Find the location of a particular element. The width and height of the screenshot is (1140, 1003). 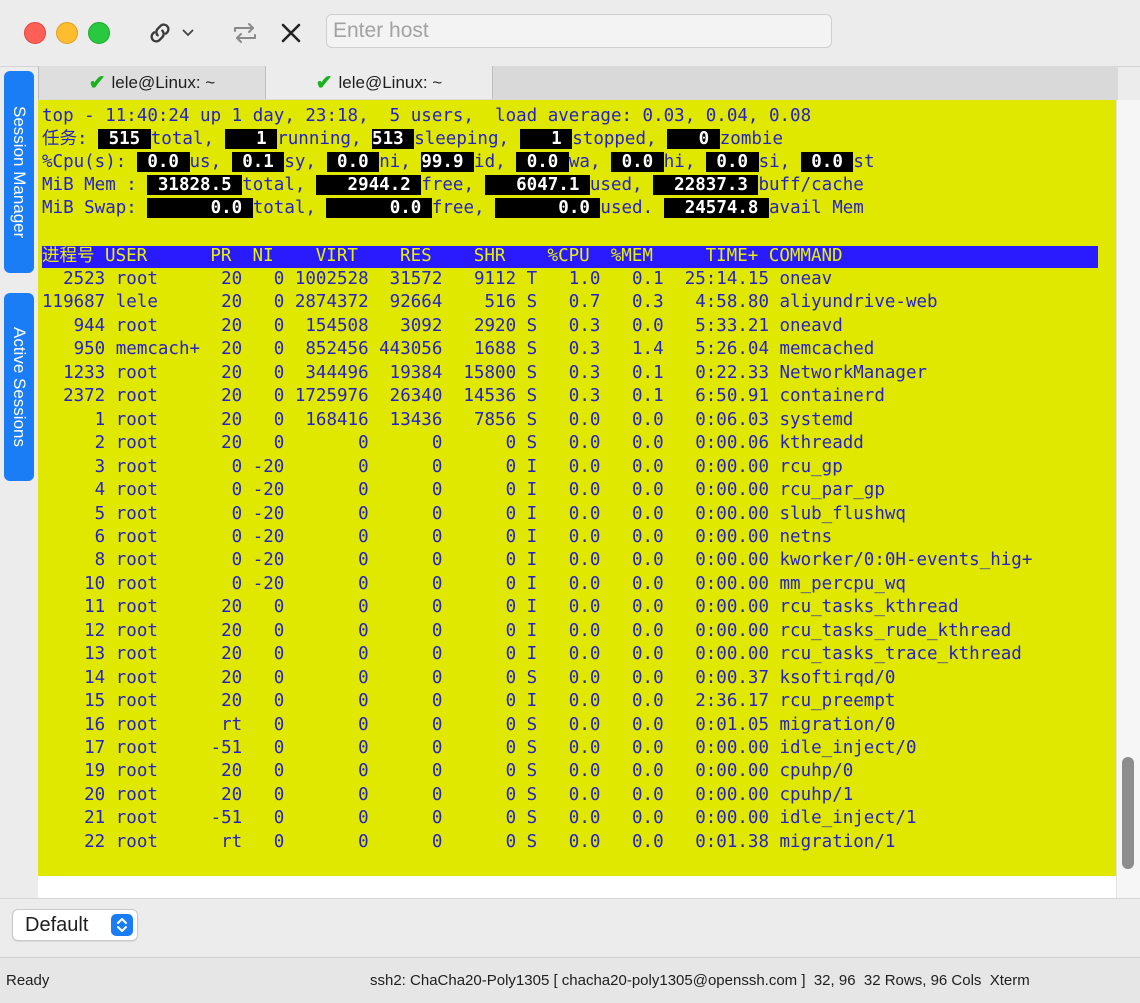

minimize-window-button is located at coordinates (67, 33).